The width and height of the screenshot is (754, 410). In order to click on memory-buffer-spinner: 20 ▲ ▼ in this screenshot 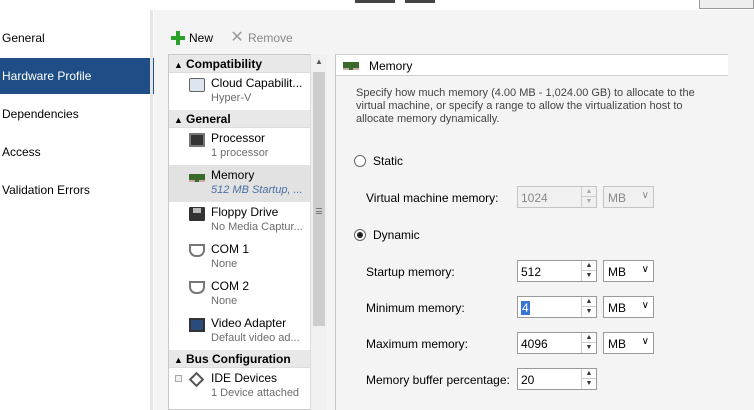, I will do `click(557, 379)`.